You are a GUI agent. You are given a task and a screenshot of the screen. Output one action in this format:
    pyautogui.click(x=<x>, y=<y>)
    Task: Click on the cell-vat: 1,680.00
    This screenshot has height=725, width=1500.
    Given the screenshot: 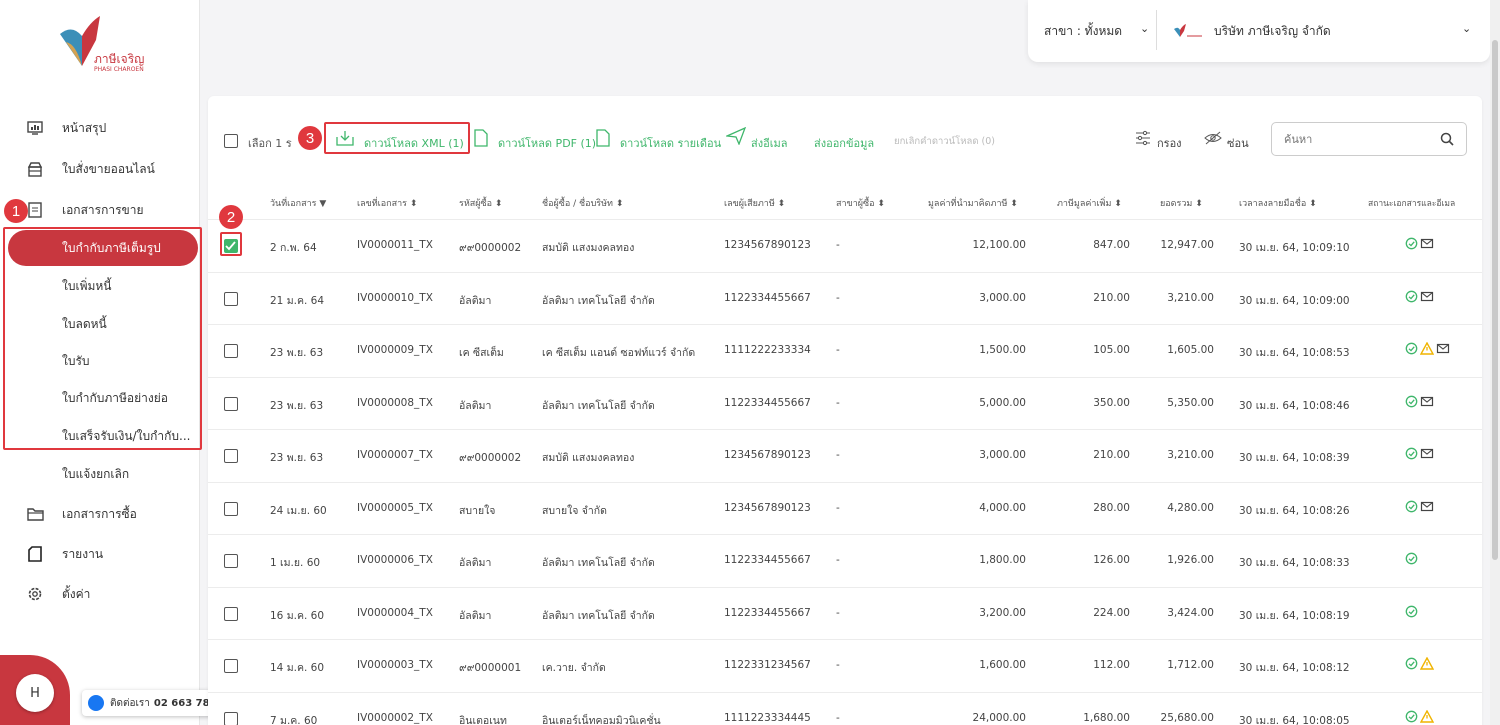 What is the action you would take?
    pyautogui.click(x=1106, y=717)
    